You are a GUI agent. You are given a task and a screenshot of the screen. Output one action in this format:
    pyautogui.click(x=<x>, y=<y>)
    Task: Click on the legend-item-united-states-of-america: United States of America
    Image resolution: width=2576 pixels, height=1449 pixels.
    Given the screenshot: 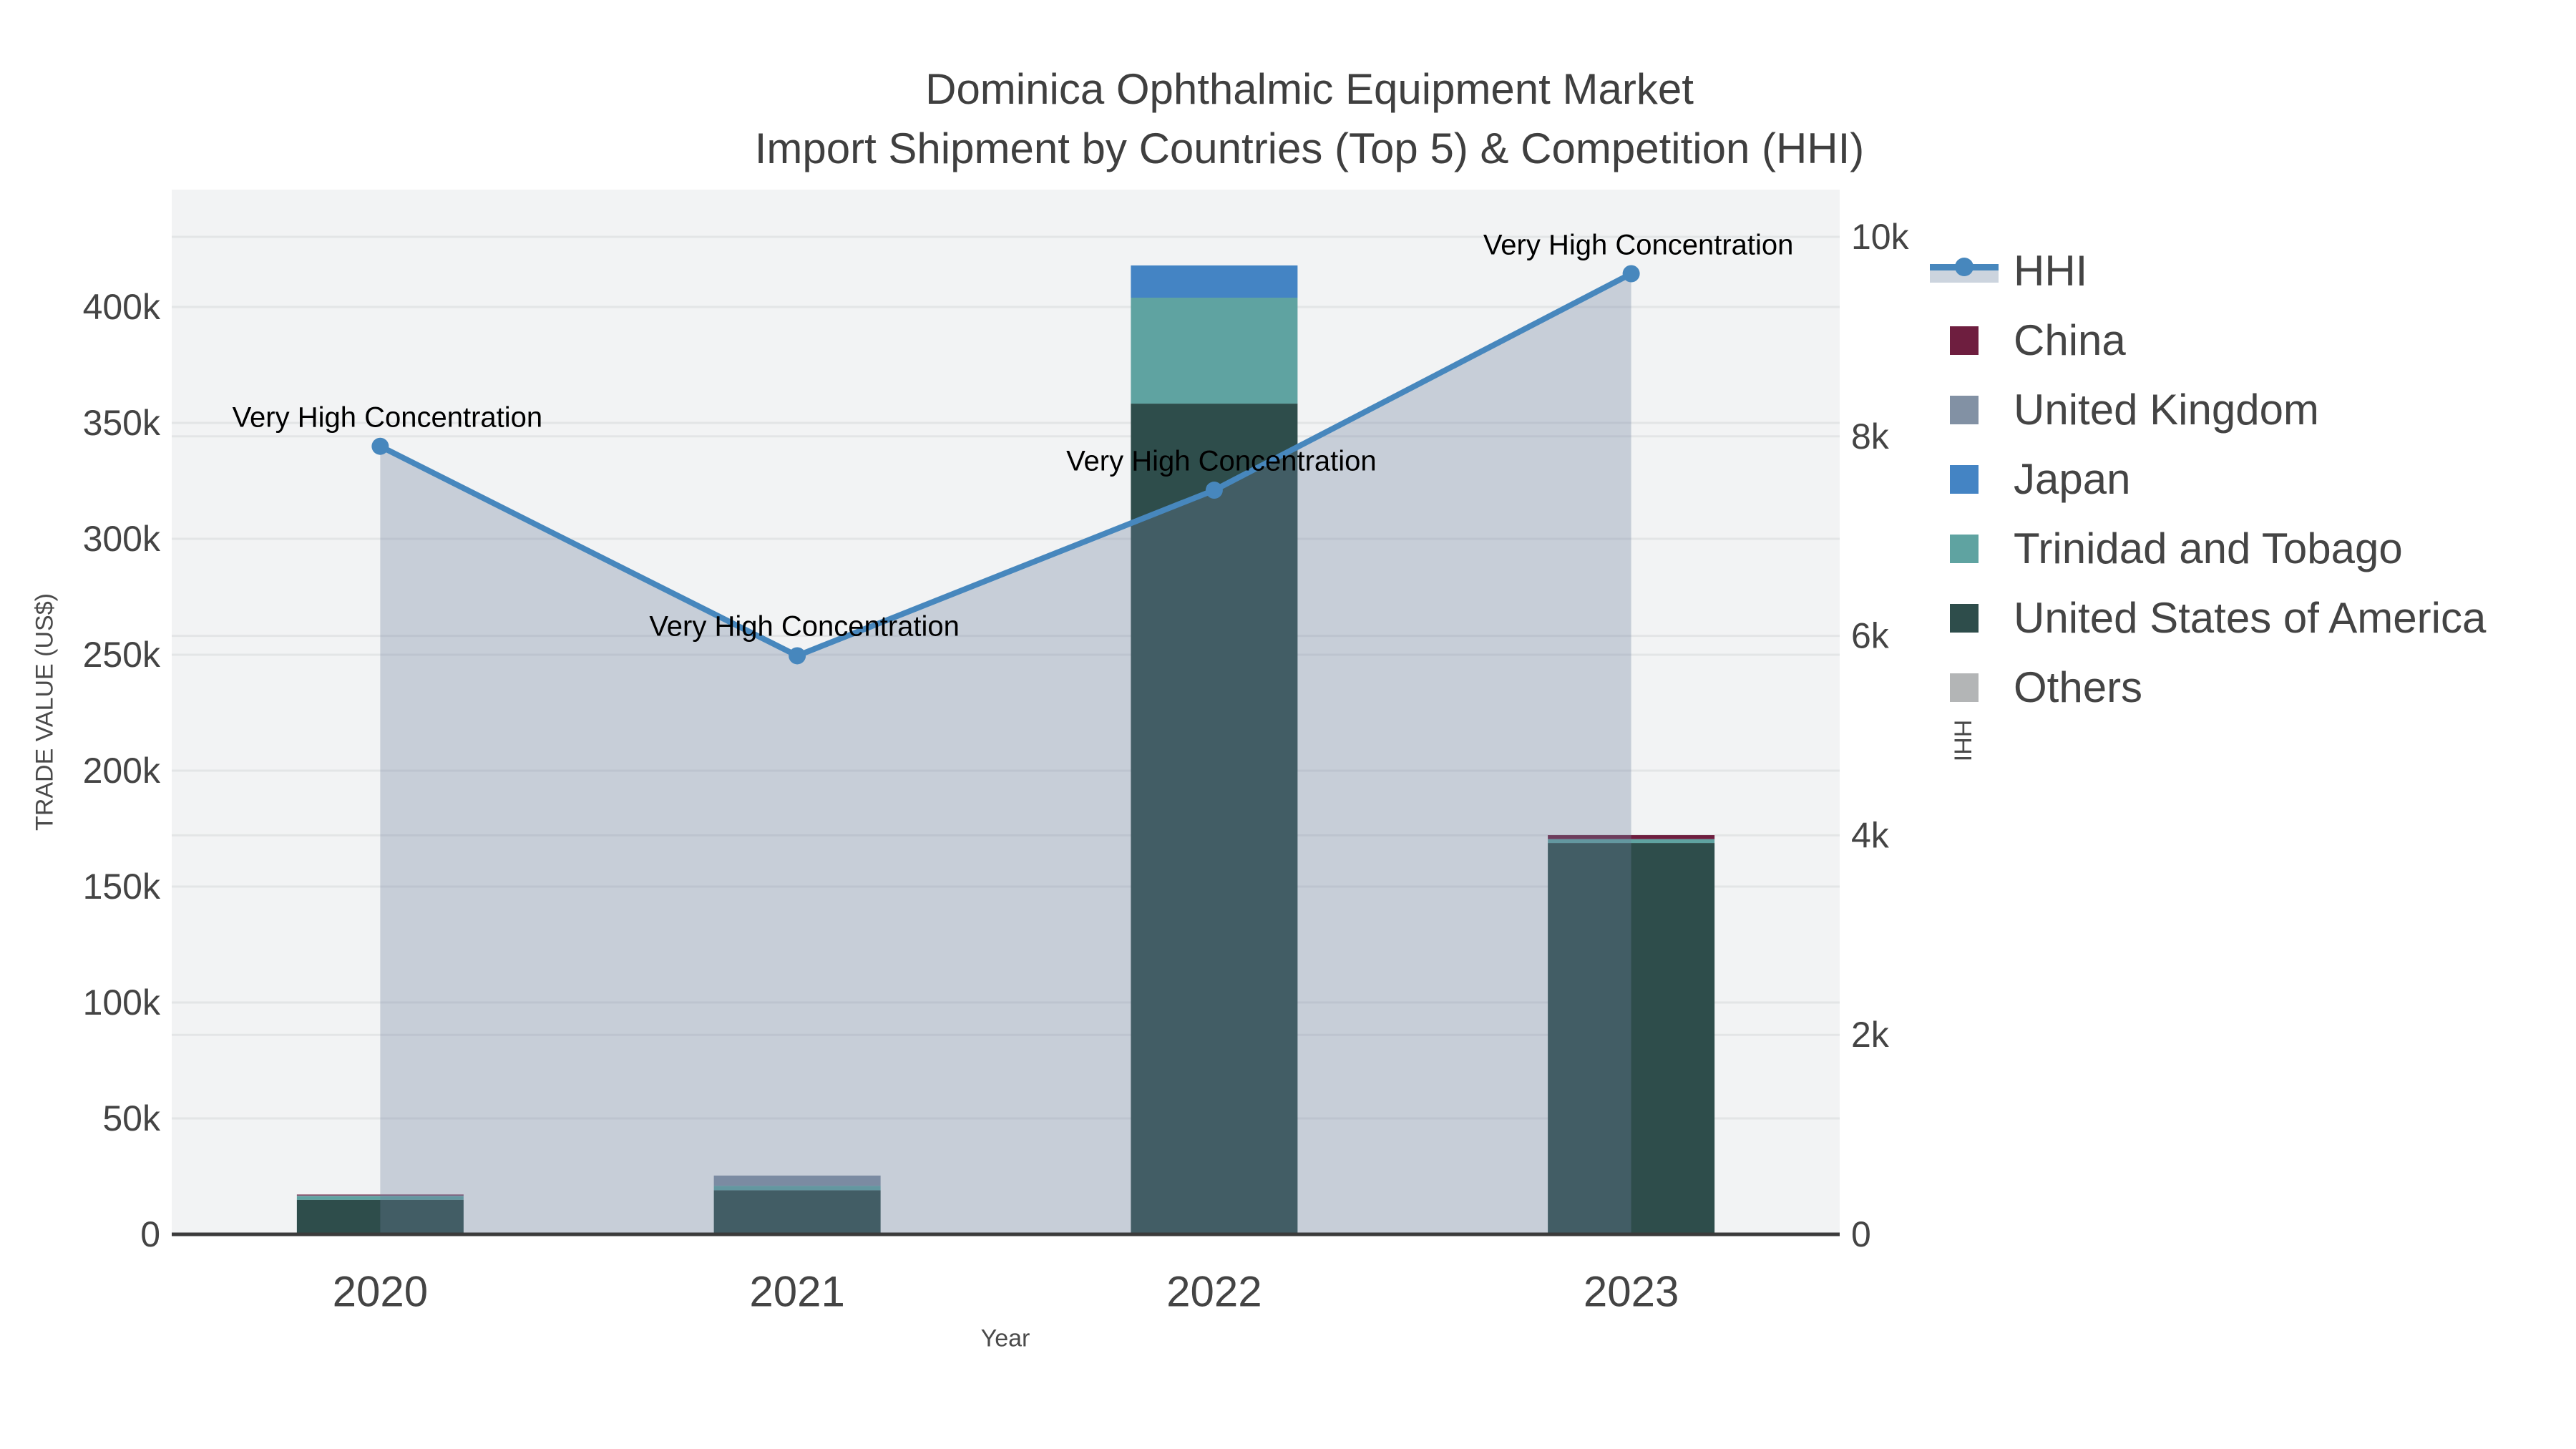 What is the action you would take?
    pyautogui.click(x=2205, y=618)
    